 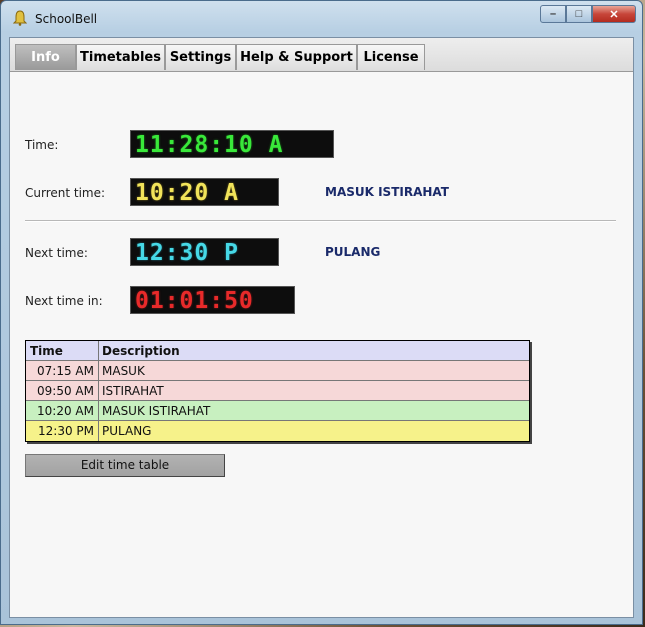 I want to click on minimize-icon: –, so click(x=553, y=14).